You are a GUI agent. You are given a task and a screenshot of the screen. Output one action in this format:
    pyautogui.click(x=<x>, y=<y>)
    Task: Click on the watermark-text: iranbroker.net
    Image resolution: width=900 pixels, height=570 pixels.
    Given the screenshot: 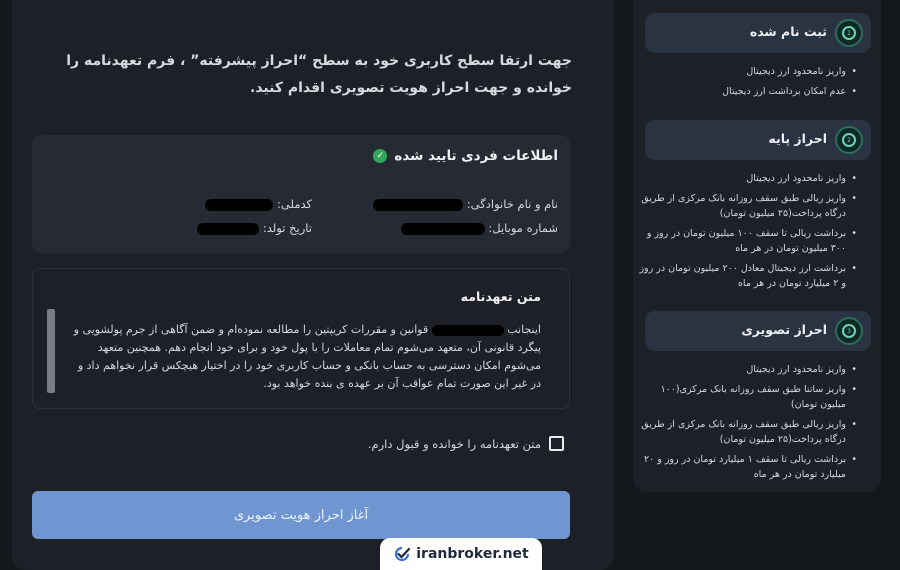 What is the action you would take?
    pyautogui.click(x=472, y=554)
    